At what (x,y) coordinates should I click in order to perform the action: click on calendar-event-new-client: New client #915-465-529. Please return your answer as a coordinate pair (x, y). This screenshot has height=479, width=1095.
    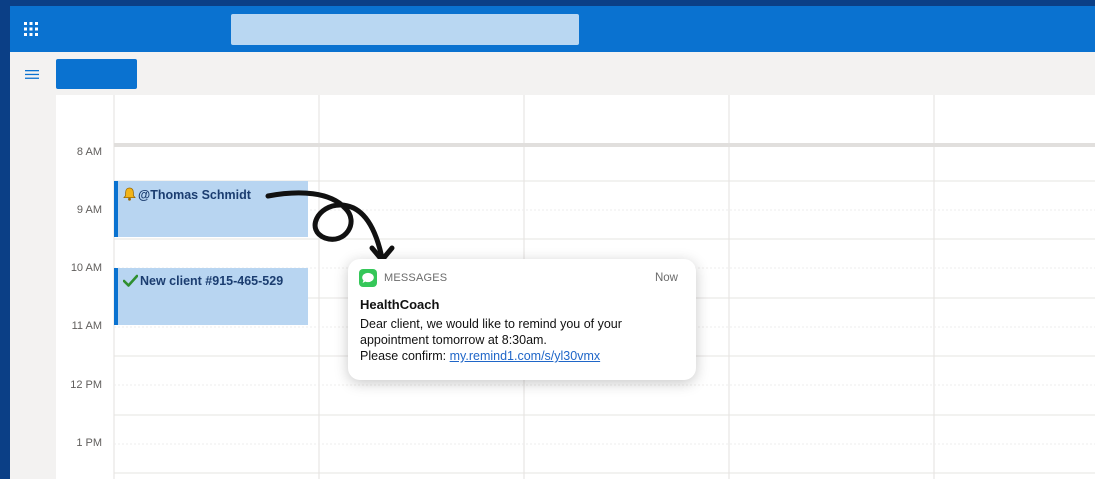
    Looking at the image, I should click on (211, 296).